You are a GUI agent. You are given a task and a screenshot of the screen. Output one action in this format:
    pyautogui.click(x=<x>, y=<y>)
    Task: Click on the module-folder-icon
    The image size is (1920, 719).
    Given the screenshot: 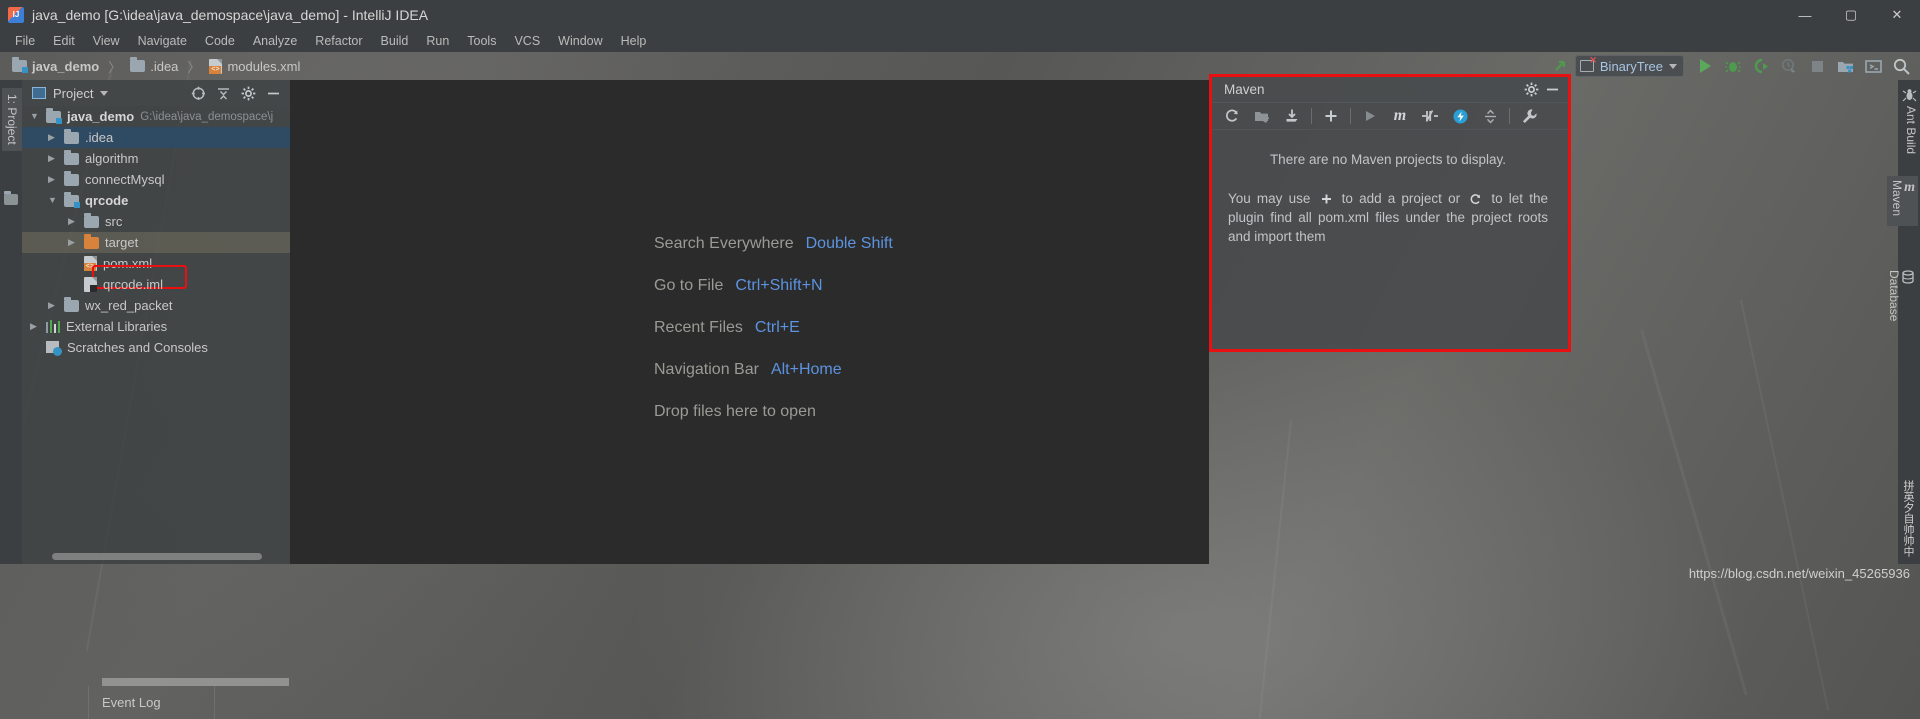 What is the action you would take?
    pyautogui.click(x=20, y=65)
    